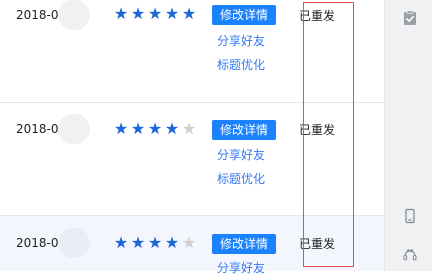 The height and width of the screenshot is (276, 432). I want to click on side-toolbar, so click(408, 135).